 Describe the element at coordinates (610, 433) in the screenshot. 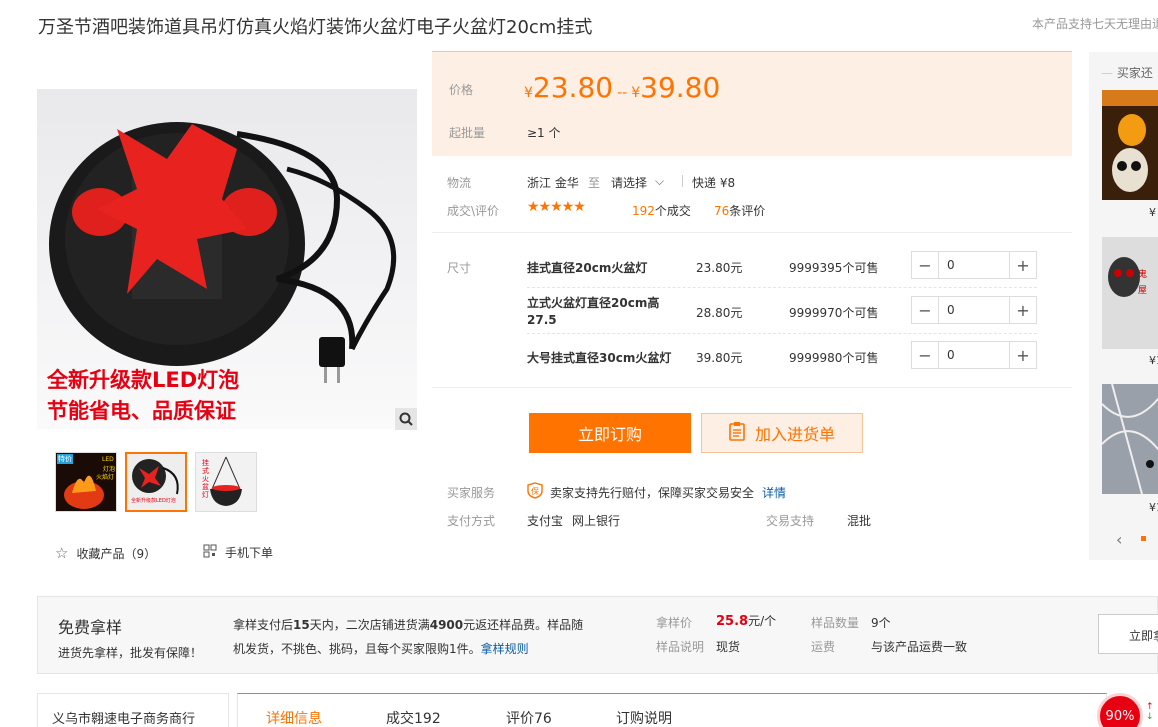

I see `buy-now-button: 立即订购` at that location.